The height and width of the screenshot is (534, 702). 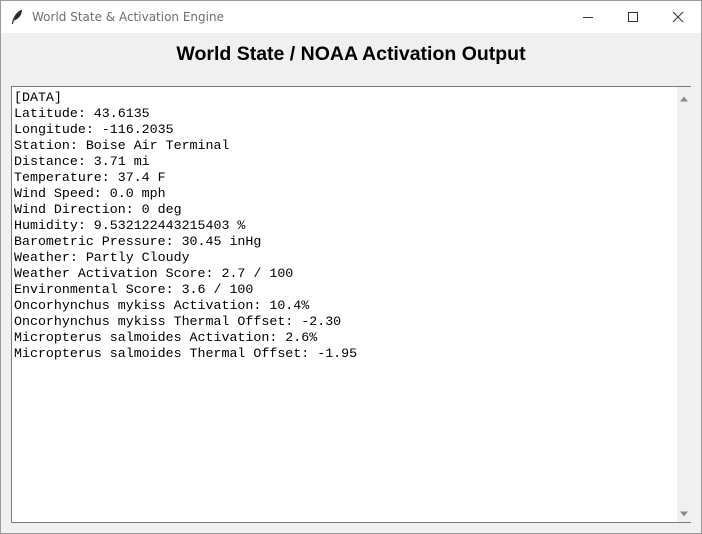 I want to click on maximize-button, so click(x=633, y=17).